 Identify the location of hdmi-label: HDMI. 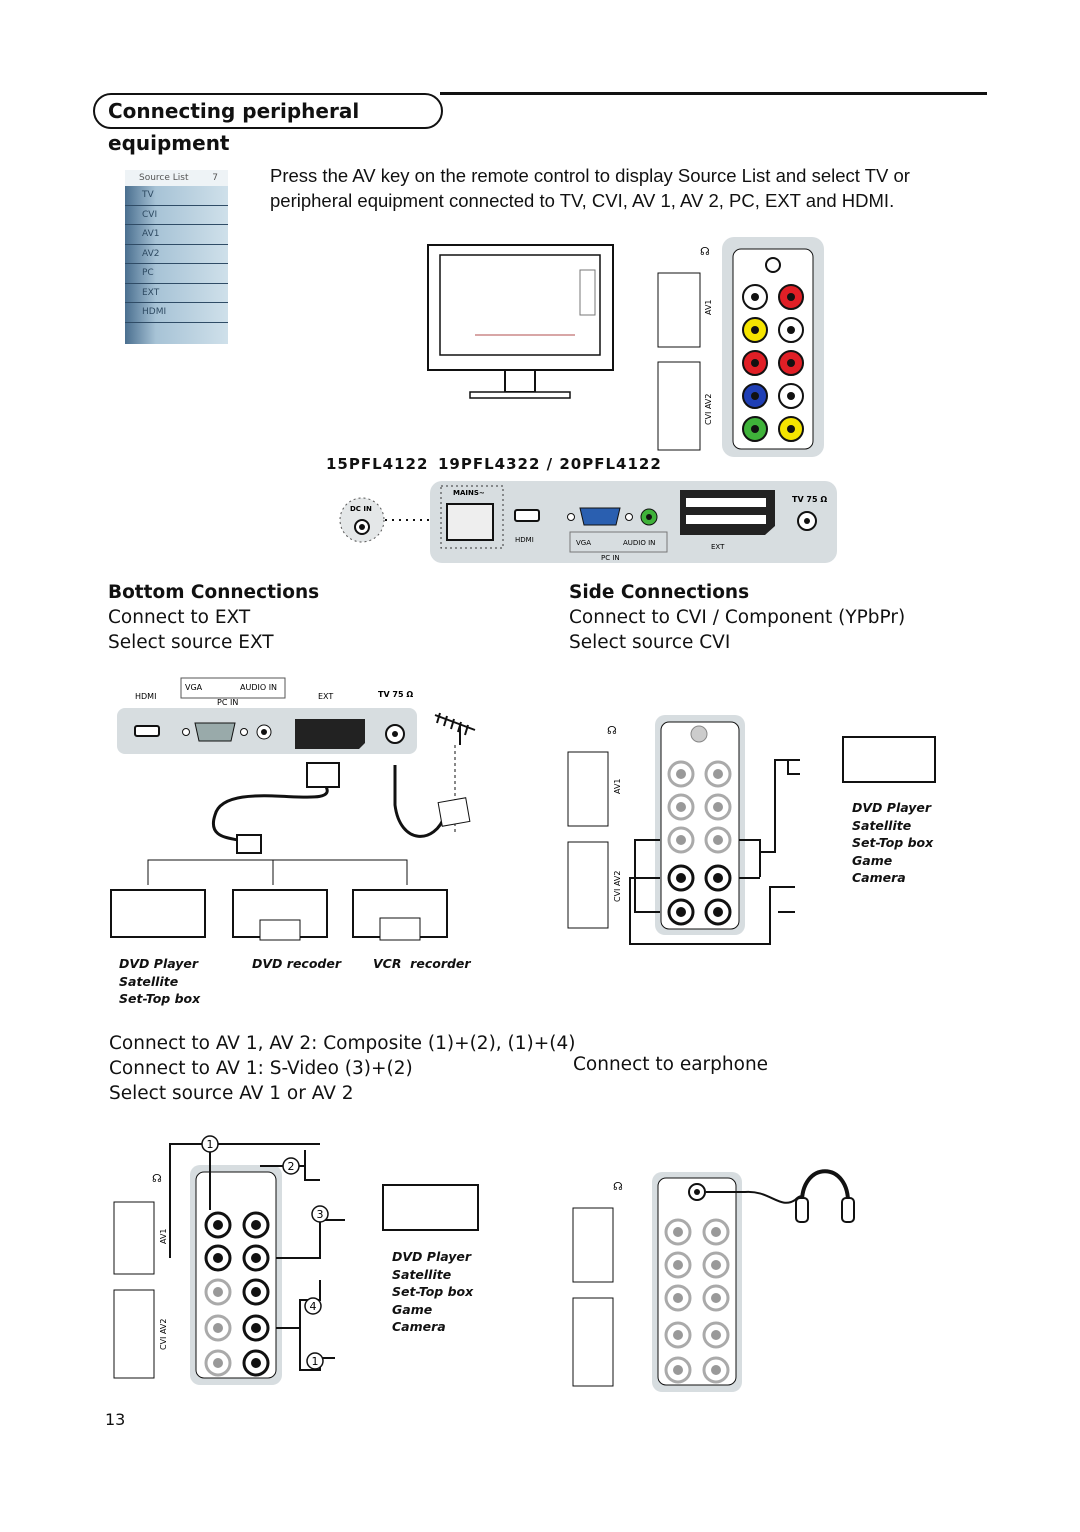
(524, 540).